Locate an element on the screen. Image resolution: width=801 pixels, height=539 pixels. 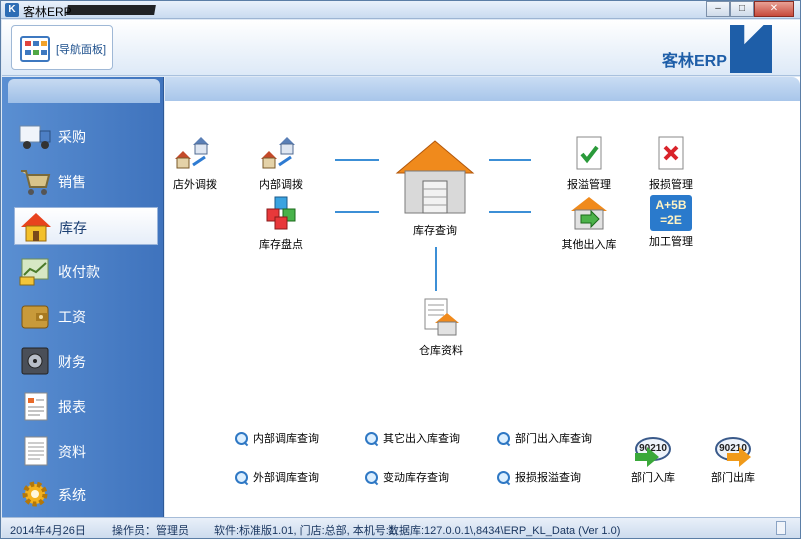
node-label: 内部调拨 is located at coordinates (281, 185).